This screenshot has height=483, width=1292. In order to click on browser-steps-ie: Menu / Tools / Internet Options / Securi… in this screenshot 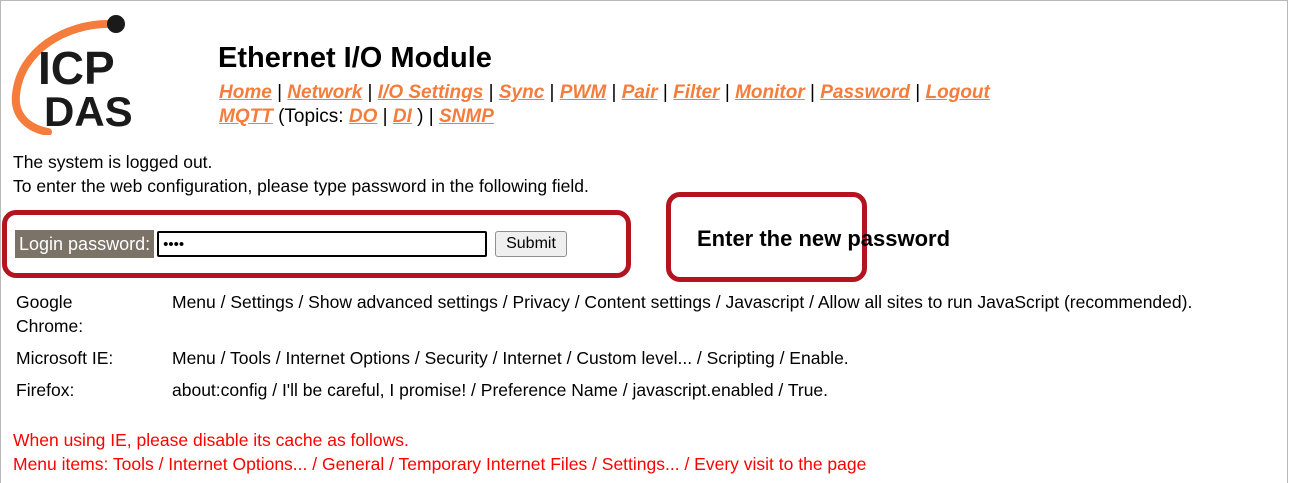, I will do `click(510, 358)`.